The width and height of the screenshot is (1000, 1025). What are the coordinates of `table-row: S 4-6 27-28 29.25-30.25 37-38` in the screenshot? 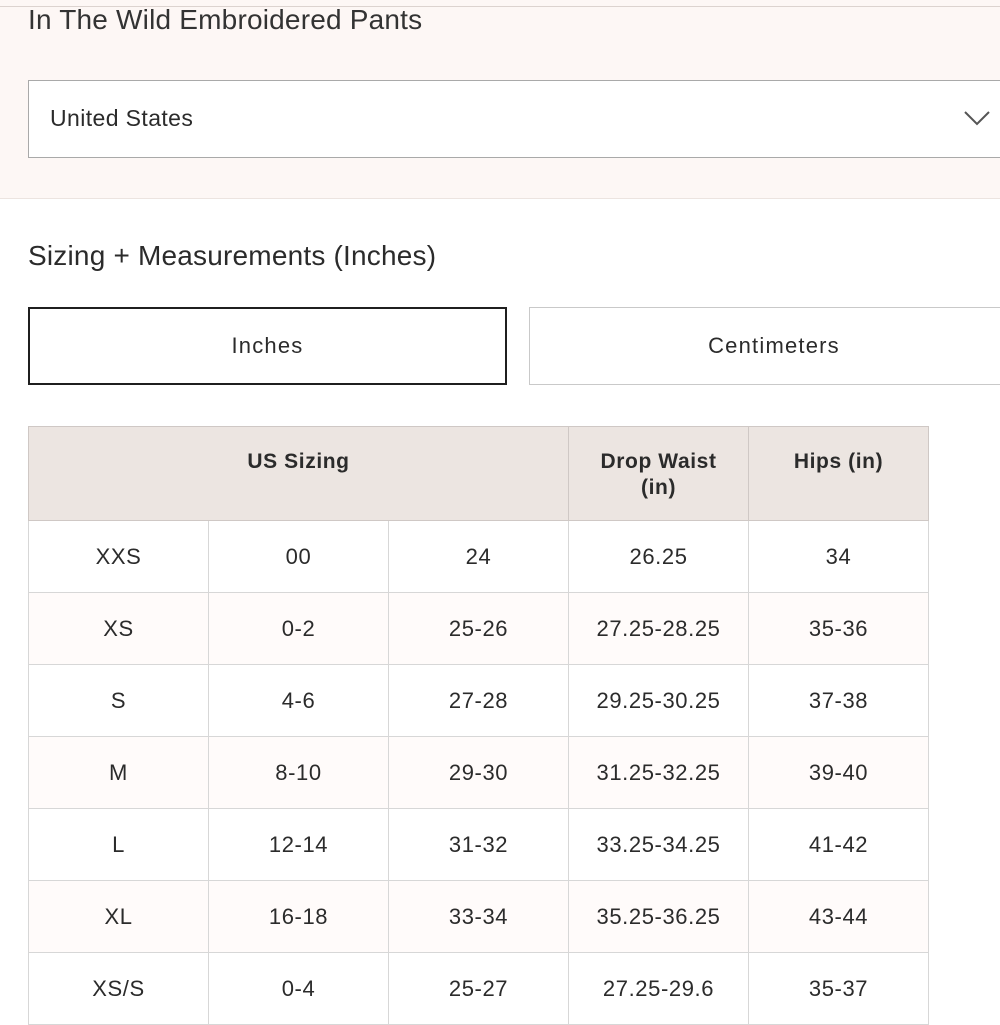 It's located at (479, 700).